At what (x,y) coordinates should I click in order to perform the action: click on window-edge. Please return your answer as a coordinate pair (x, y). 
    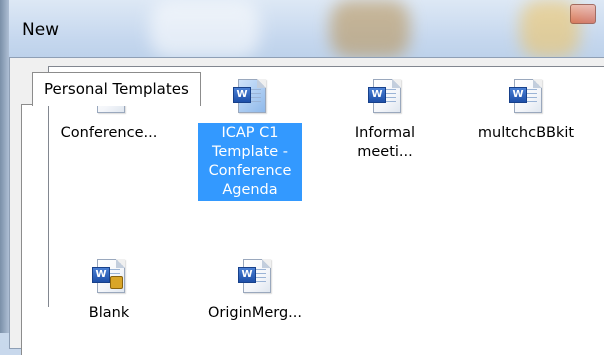
    Looking at the image, I should click on (4, 166).